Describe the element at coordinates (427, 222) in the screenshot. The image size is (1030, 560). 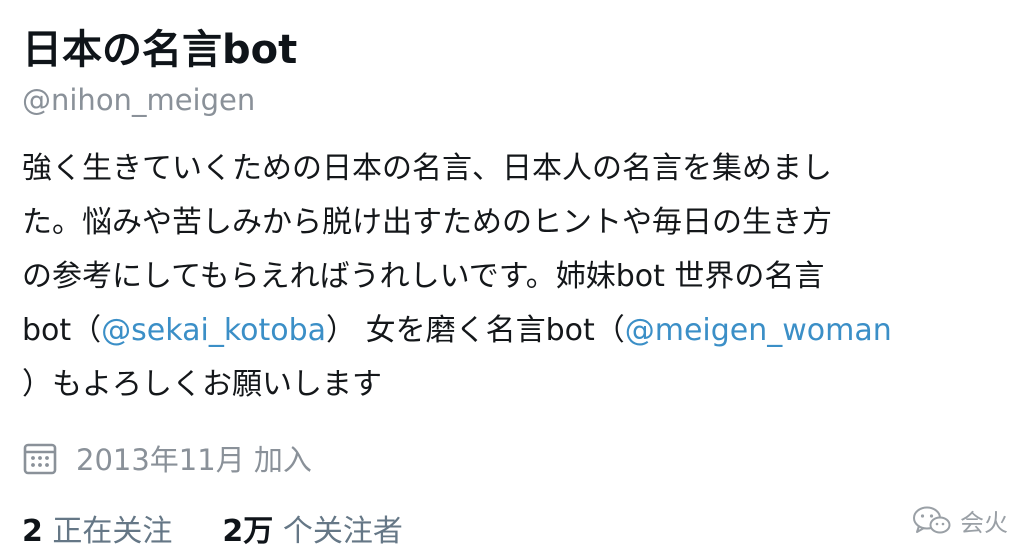
I see `bio-line-2: た。悩みや苦しみから脱け出すためのヒントや毎日の生き方` at that location.